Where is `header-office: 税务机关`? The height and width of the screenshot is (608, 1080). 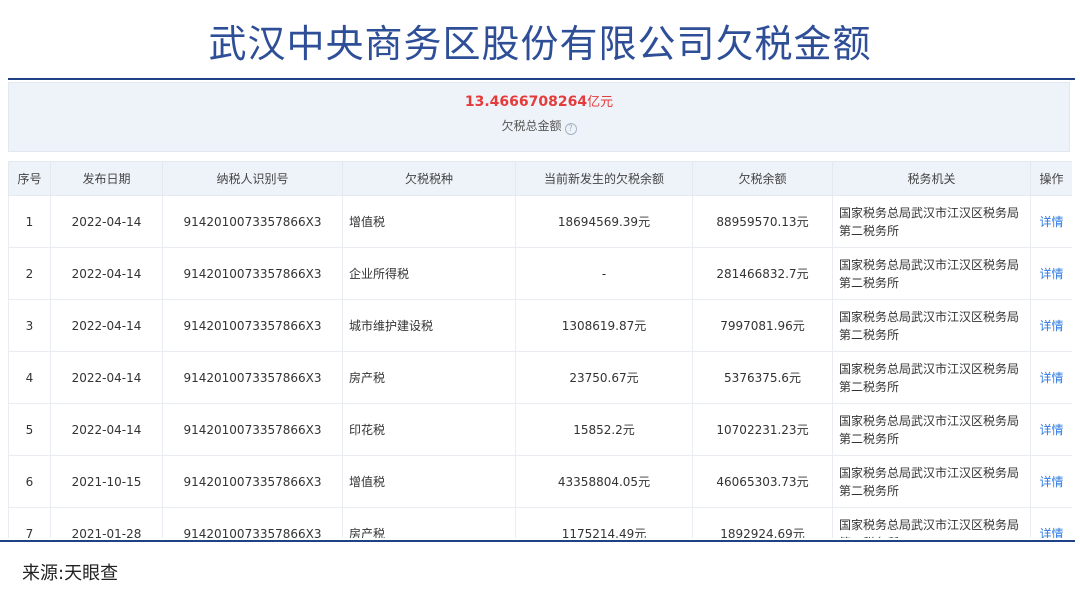
header-office: 税务机关 is located at coordinates (931, 178).